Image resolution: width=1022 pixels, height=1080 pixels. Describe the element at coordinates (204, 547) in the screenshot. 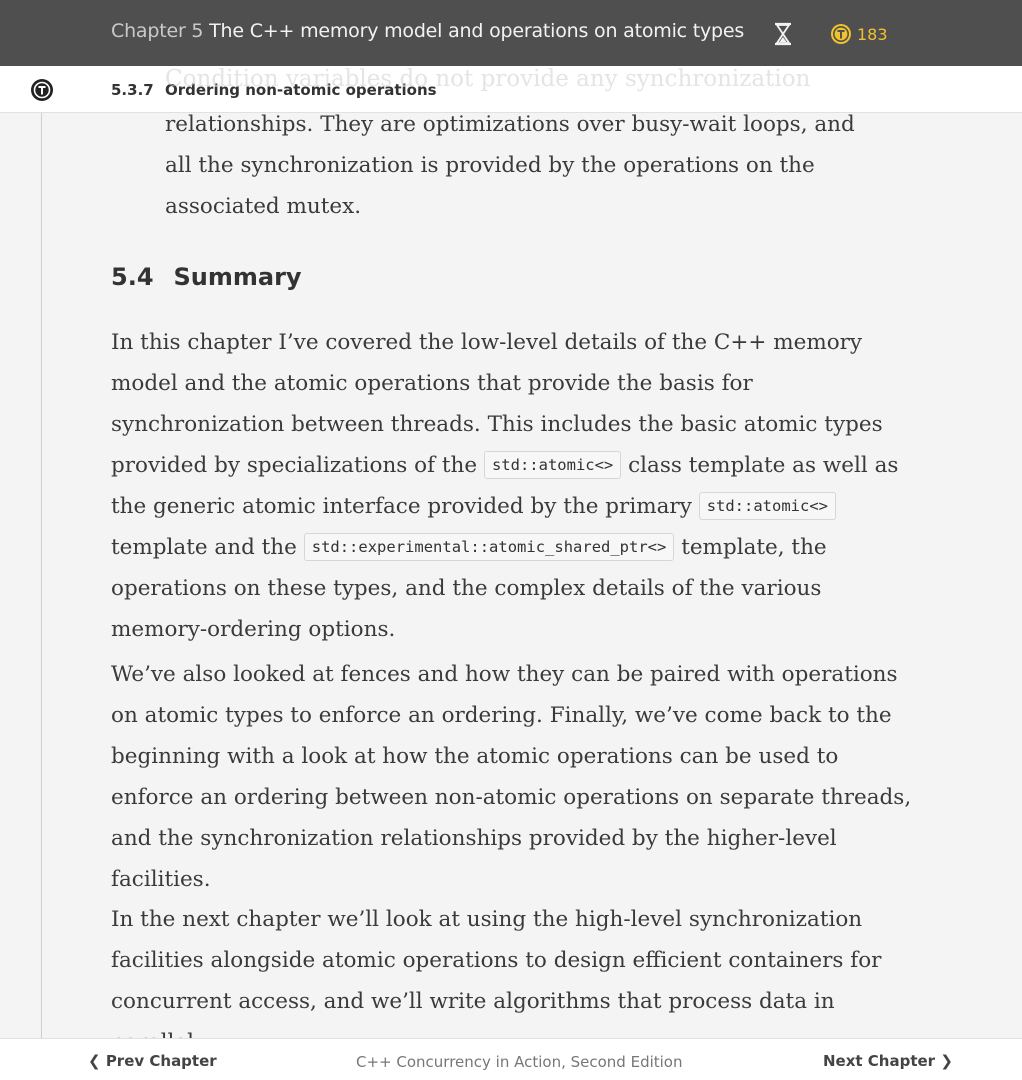

I see `text-run: template and the` at that location.